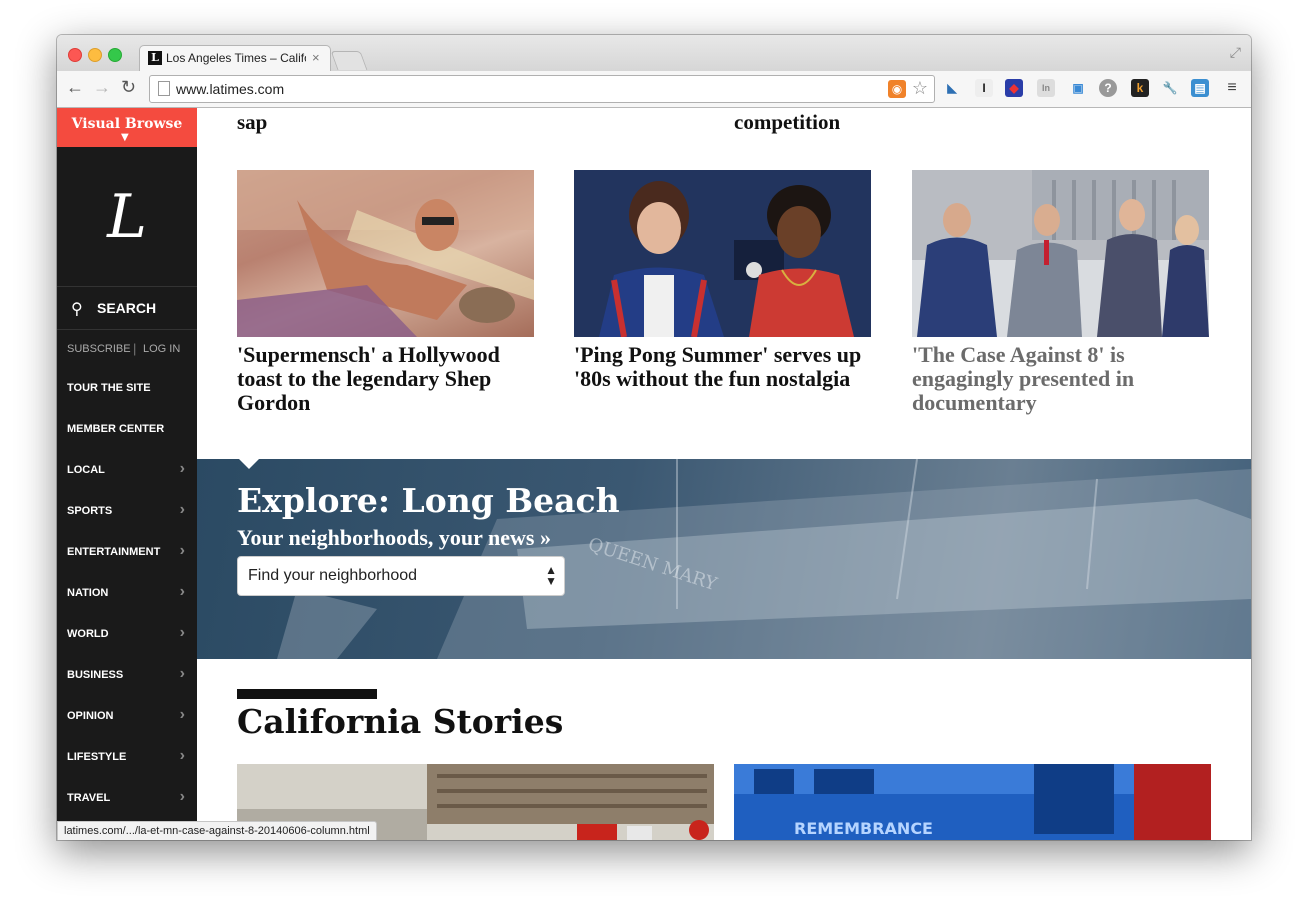 The image size is (1308, 919). Describe the element at coordinates (95, 675) in the screenshot. I see `sidebar-item-label: BUSINESS` at that location.